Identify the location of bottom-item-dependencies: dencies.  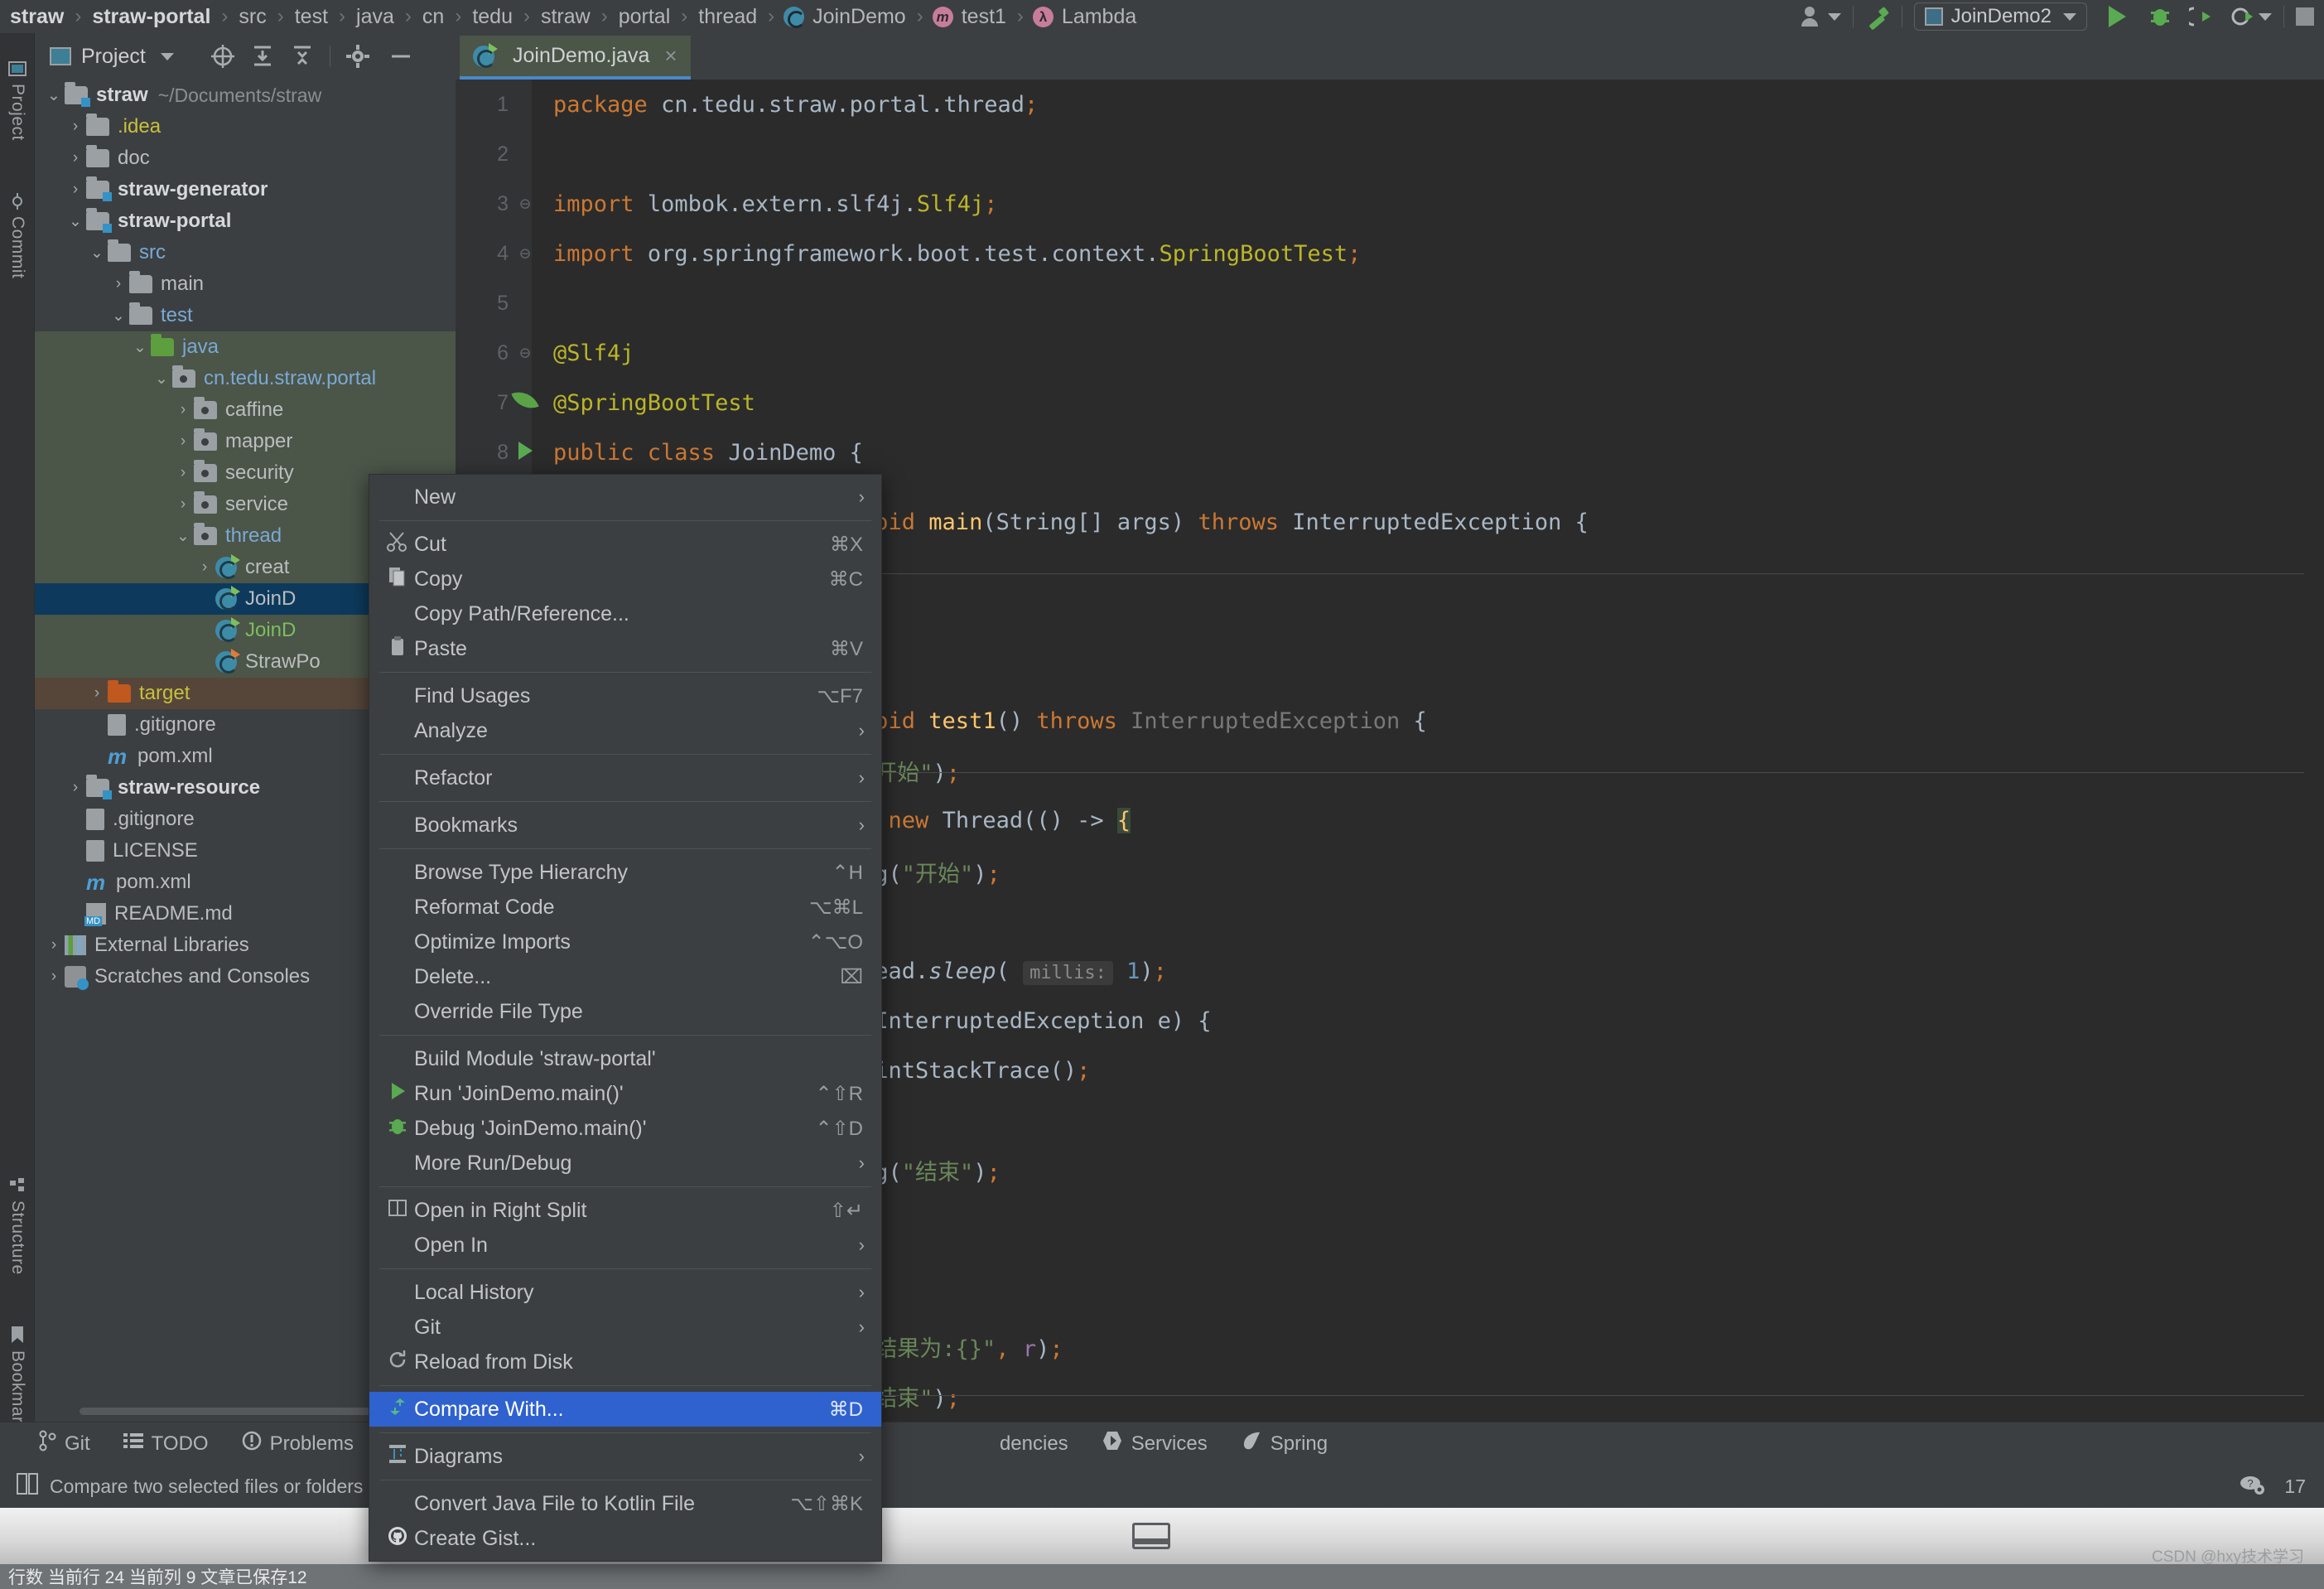
(1034, 1444).